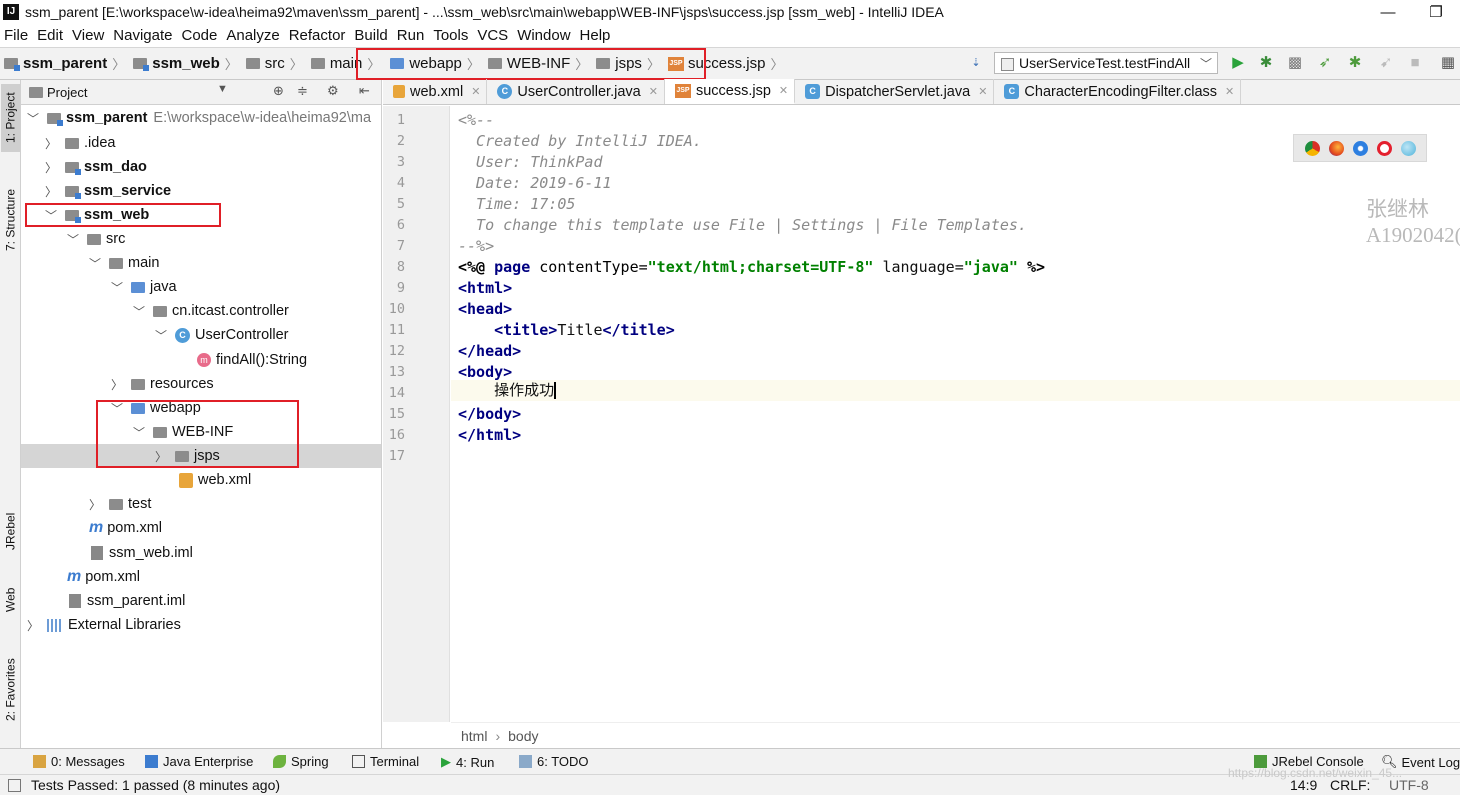 Image resolution: width=1460 pixels, height=795 pixels. I want to click on chrome-icon, so click(1312, 148).